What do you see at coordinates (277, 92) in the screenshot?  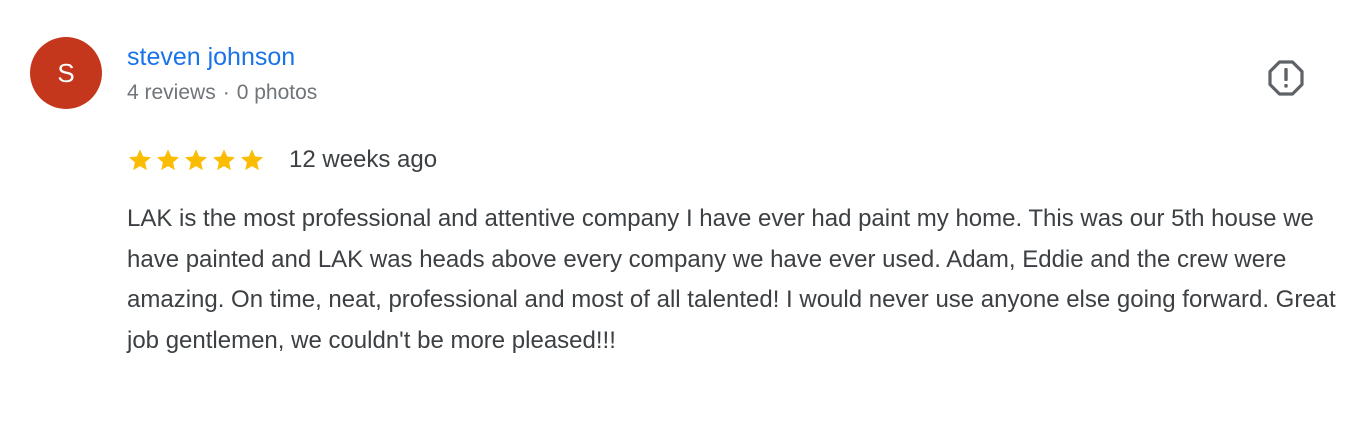 I see `photos-count: 0 photos` at bounding box center [277, 92].